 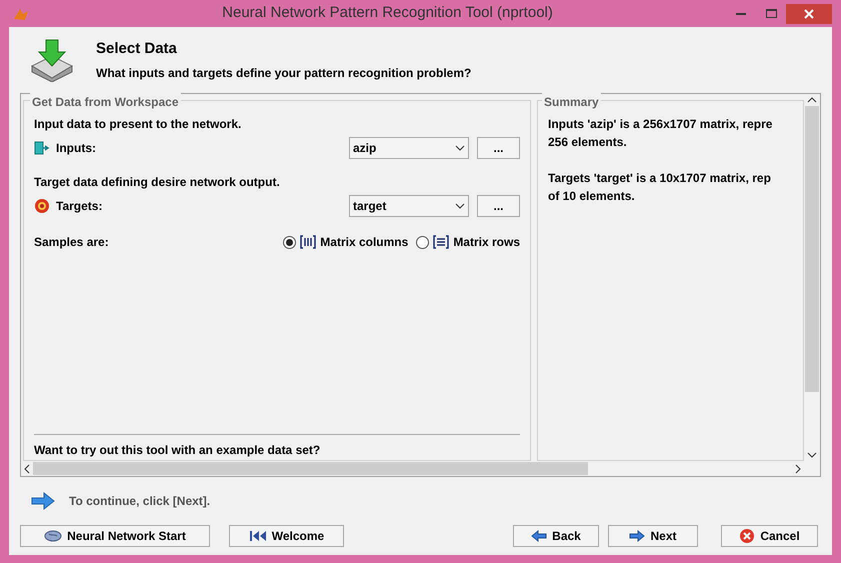 I want to click on field-prompt: Input data to present to the network., so click(x=138, y=124).